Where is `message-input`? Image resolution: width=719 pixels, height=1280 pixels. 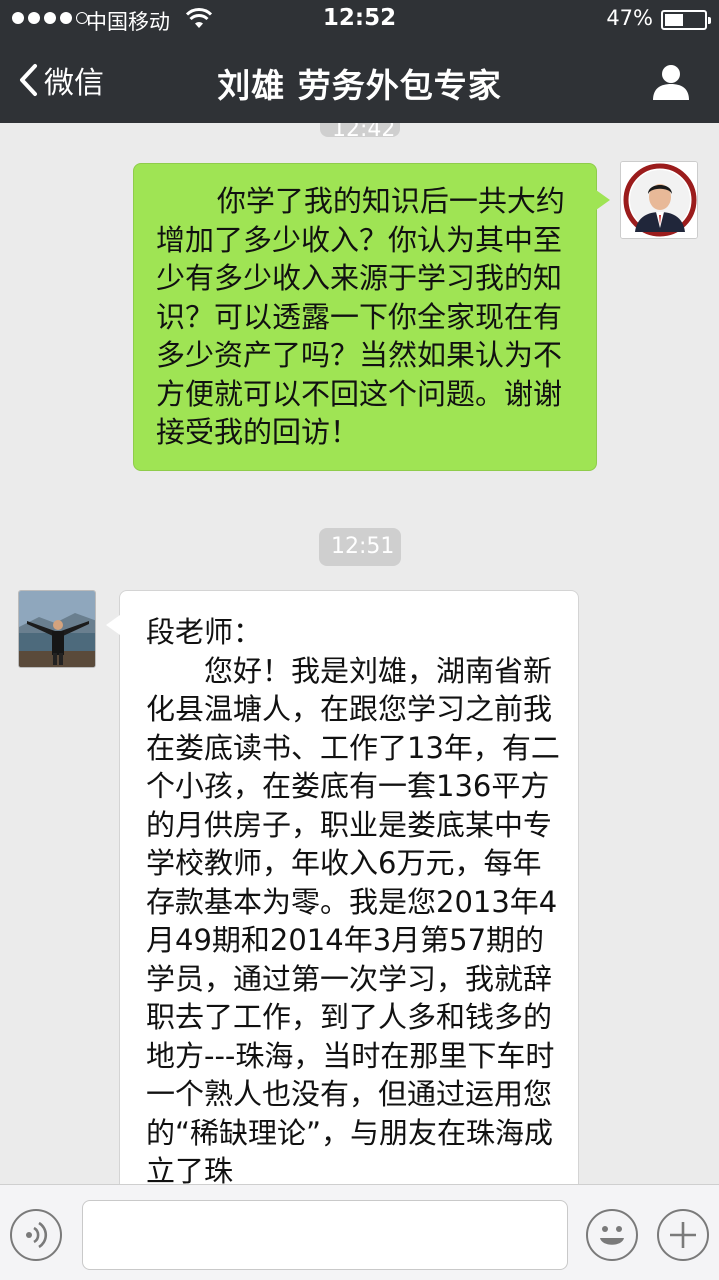
message-input is located at coordinates (325, 1235).